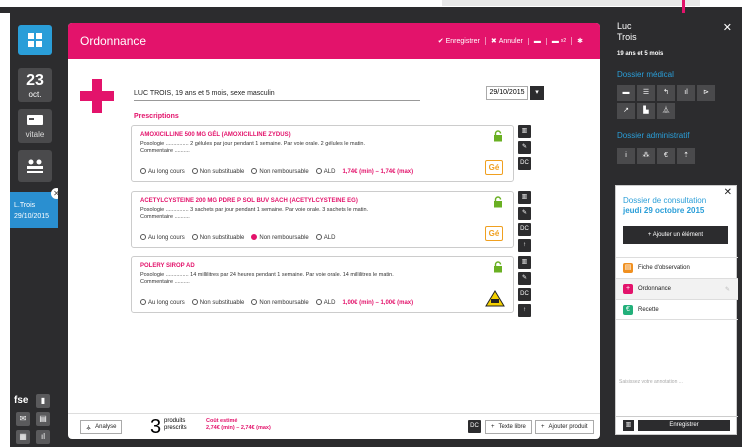 The image size is (742, 447). I want to click on save-button: ✔ Enregistrer, so click(459, 41).